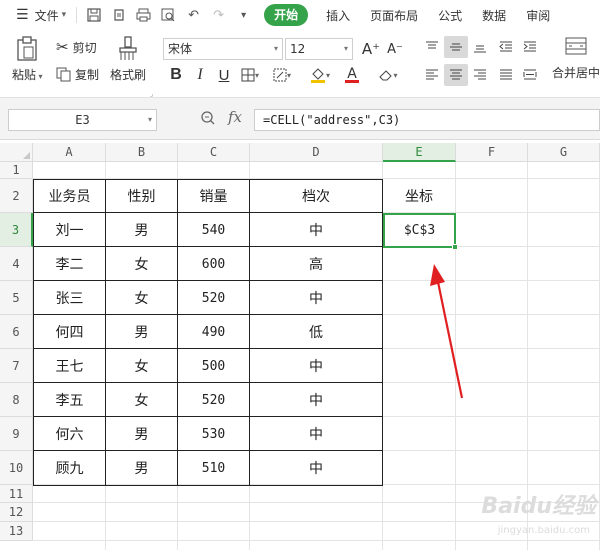 The width and height of the screenshot is (600, 550). I want to click on decrease-indent-button, so click(506, 47).